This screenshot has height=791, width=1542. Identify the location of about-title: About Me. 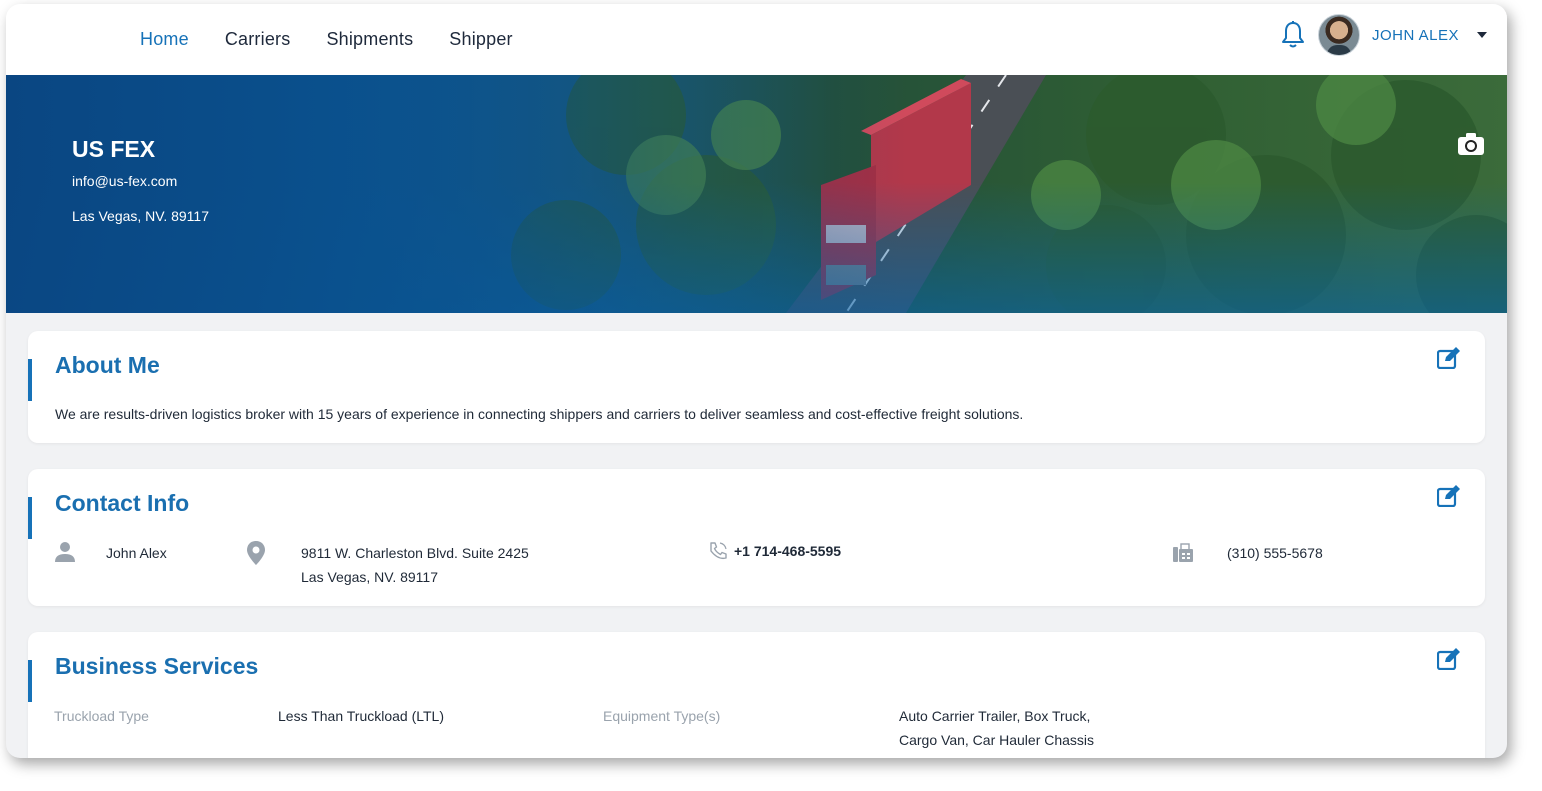
(107, 365).